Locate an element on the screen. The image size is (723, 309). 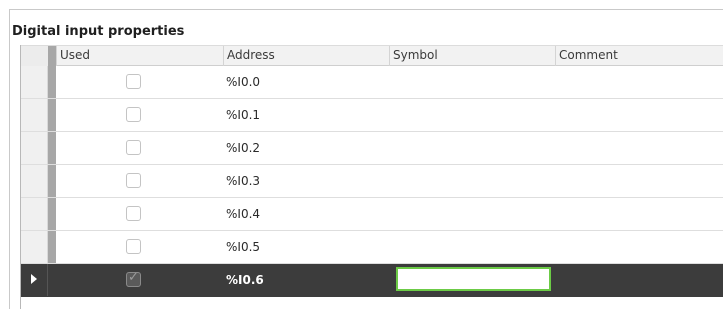
header-separator-bar is located at coordinates (52, 56).